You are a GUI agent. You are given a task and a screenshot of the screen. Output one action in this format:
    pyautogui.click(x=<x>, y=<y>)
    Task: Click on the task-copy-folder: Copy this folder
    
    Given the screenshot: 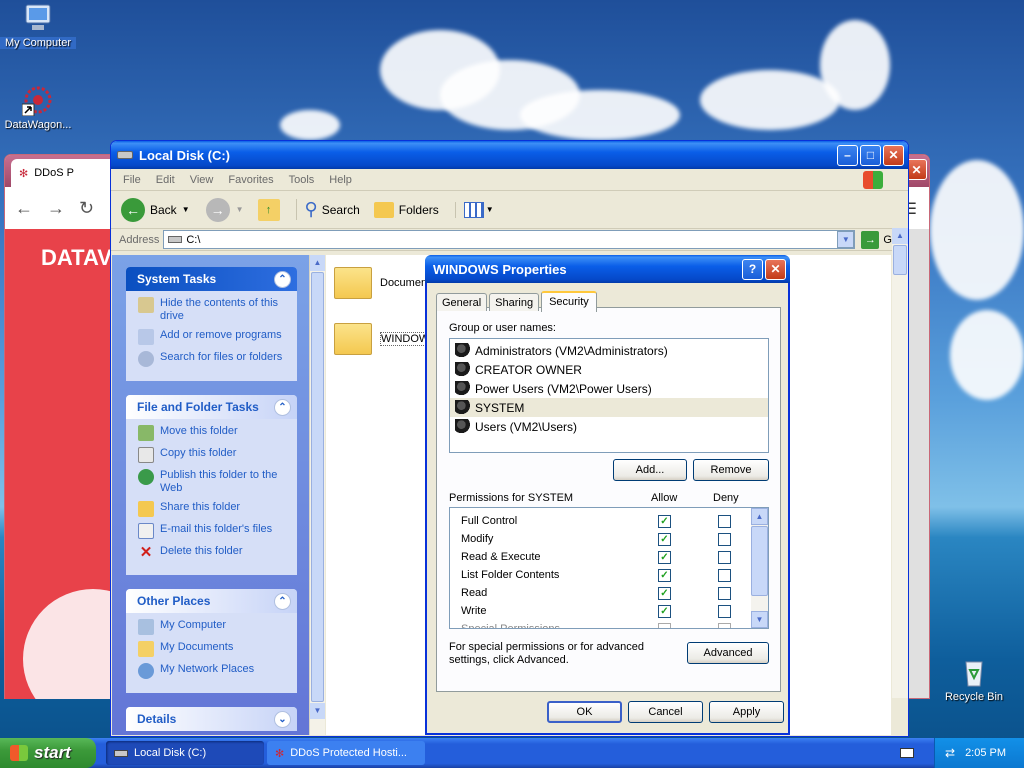 What is the action you would take?
    pyautogui.click(x=212, y=455)
    